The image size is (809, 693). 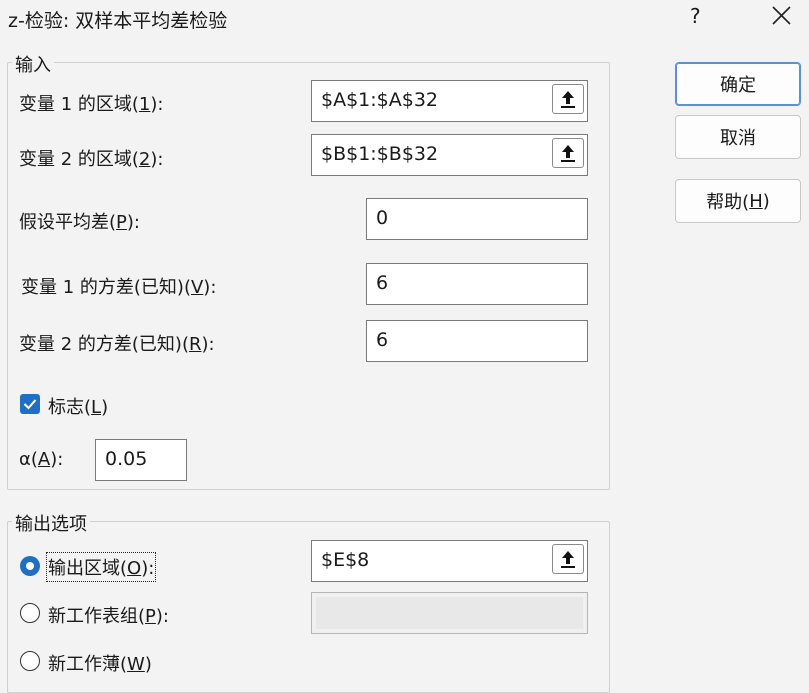 I want to click on alpha-label: α(A):, so click(x=41, y=459).